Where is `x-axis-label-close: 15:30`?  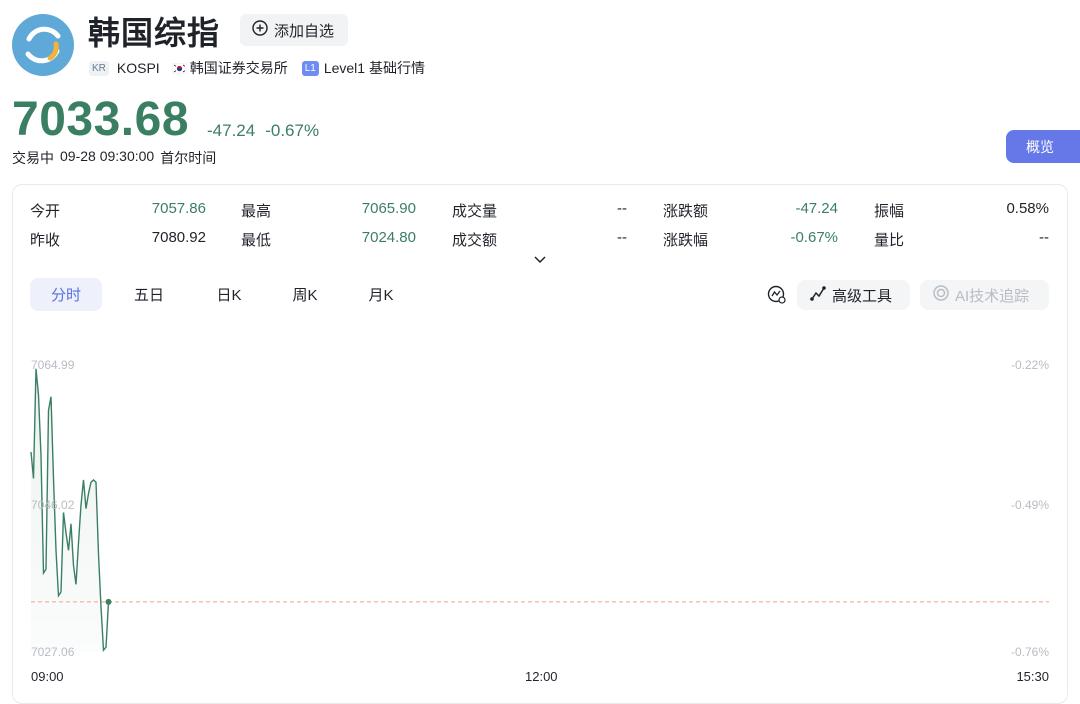
x-axis-label-close: 15:30 is located at coordinates (1032, 676).